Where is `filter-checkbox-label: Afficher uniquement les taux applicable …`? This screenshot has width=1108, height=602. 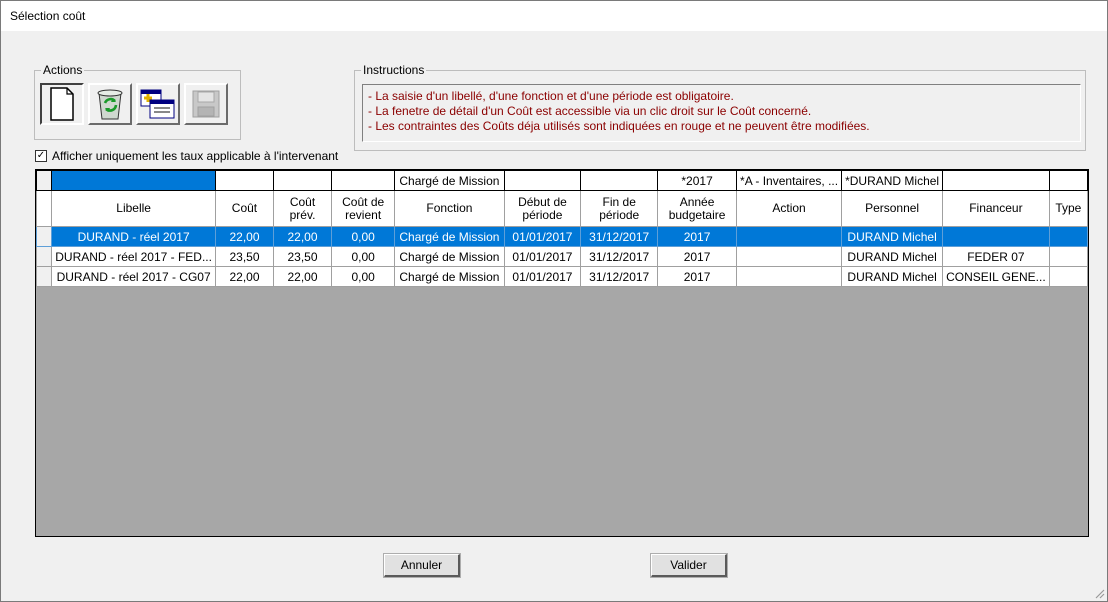
filter-checkbox-label: Afficher uniquement les taux applicable … is located at coordinates (195, 156).